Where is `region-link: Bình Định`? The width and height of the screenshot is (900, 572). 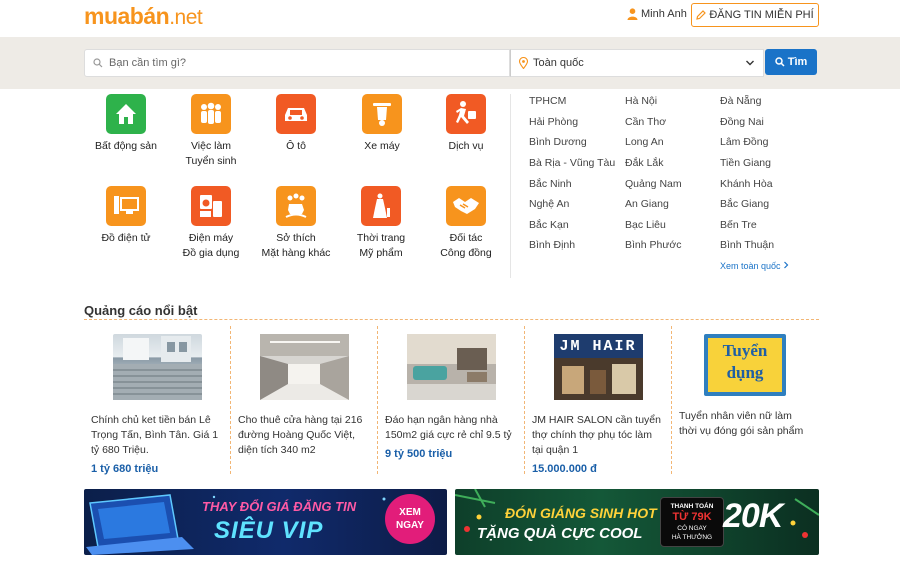
region-link: Bình Định is located at coordinates (552, 245).